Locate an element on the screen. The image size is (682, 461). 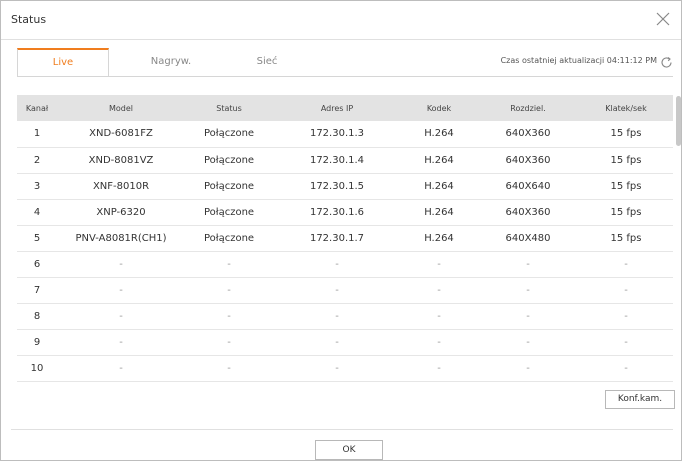
table-cell: XND-6081FZ is located at coordinates (121, 134).